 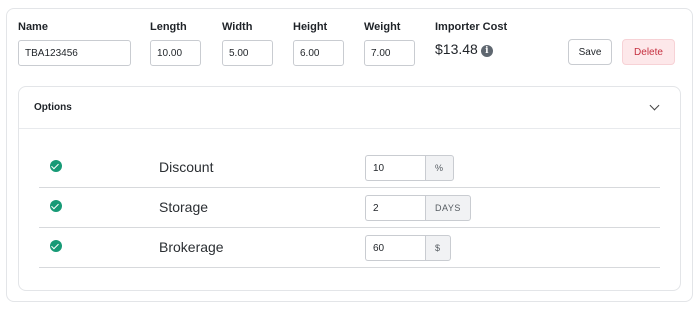 I want to click on options-header: Options, so click(x=349, y=108).